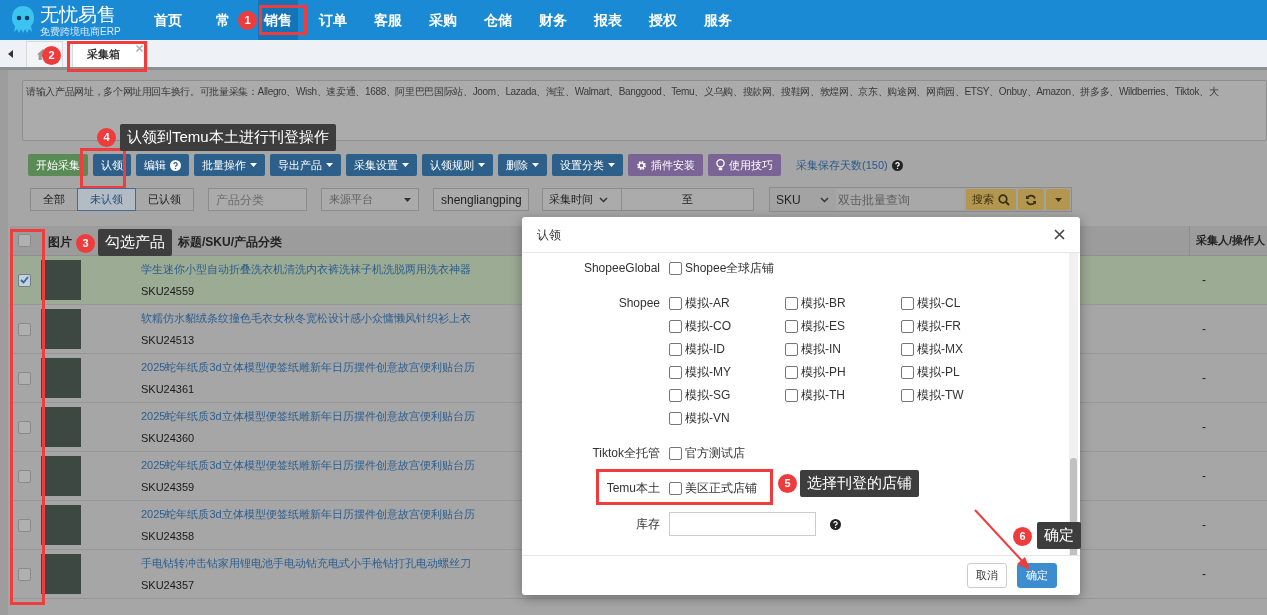 The height and width of the screenshot is (615, 1267). What do you see at coordinates (78, 14) in the screenshot?
I see `app-name: 无忧易售` at bounding box center [78, 14].